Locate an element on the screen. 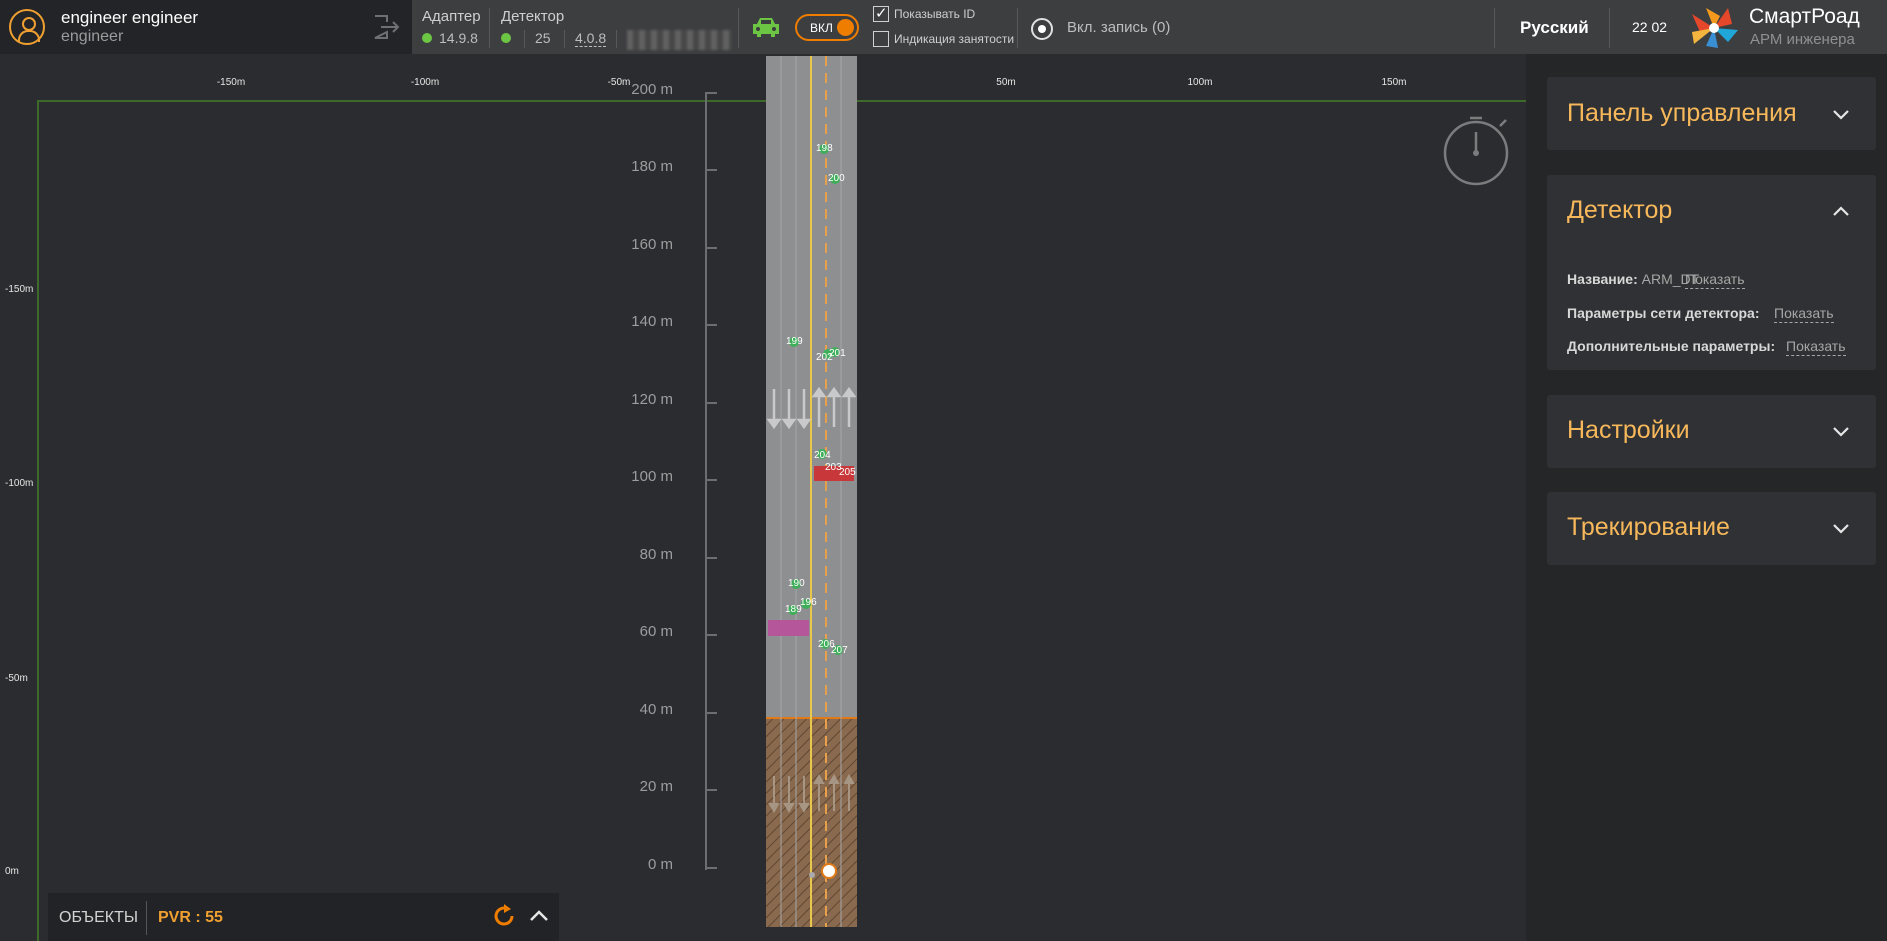 This screenshot has height=941, width=1887. occupancy-checkbox is located at coordinates (881, 39).